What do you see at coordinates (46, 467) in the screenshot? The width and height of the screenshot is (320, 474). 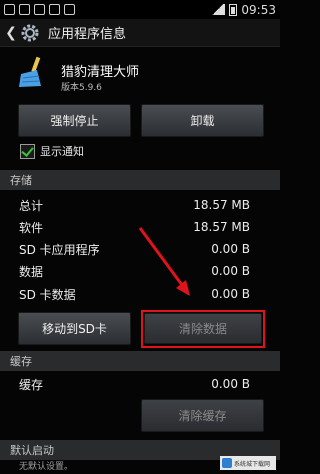 I see `default-launch-subtitle: 无默认设置。` at bounding box center [46, 467].